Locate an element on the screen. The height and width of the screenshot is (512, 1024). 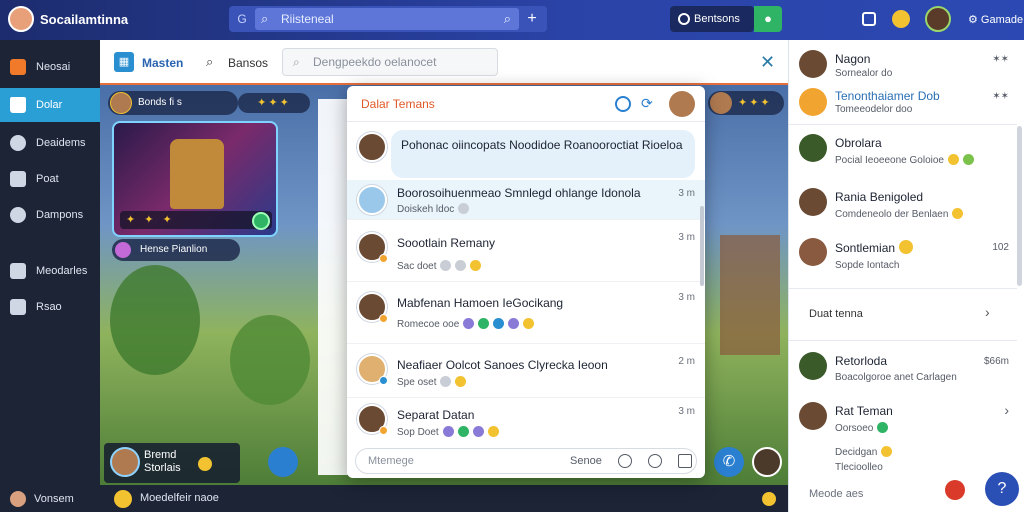
friend-time: 2 m is located at coordinates (686, 361).